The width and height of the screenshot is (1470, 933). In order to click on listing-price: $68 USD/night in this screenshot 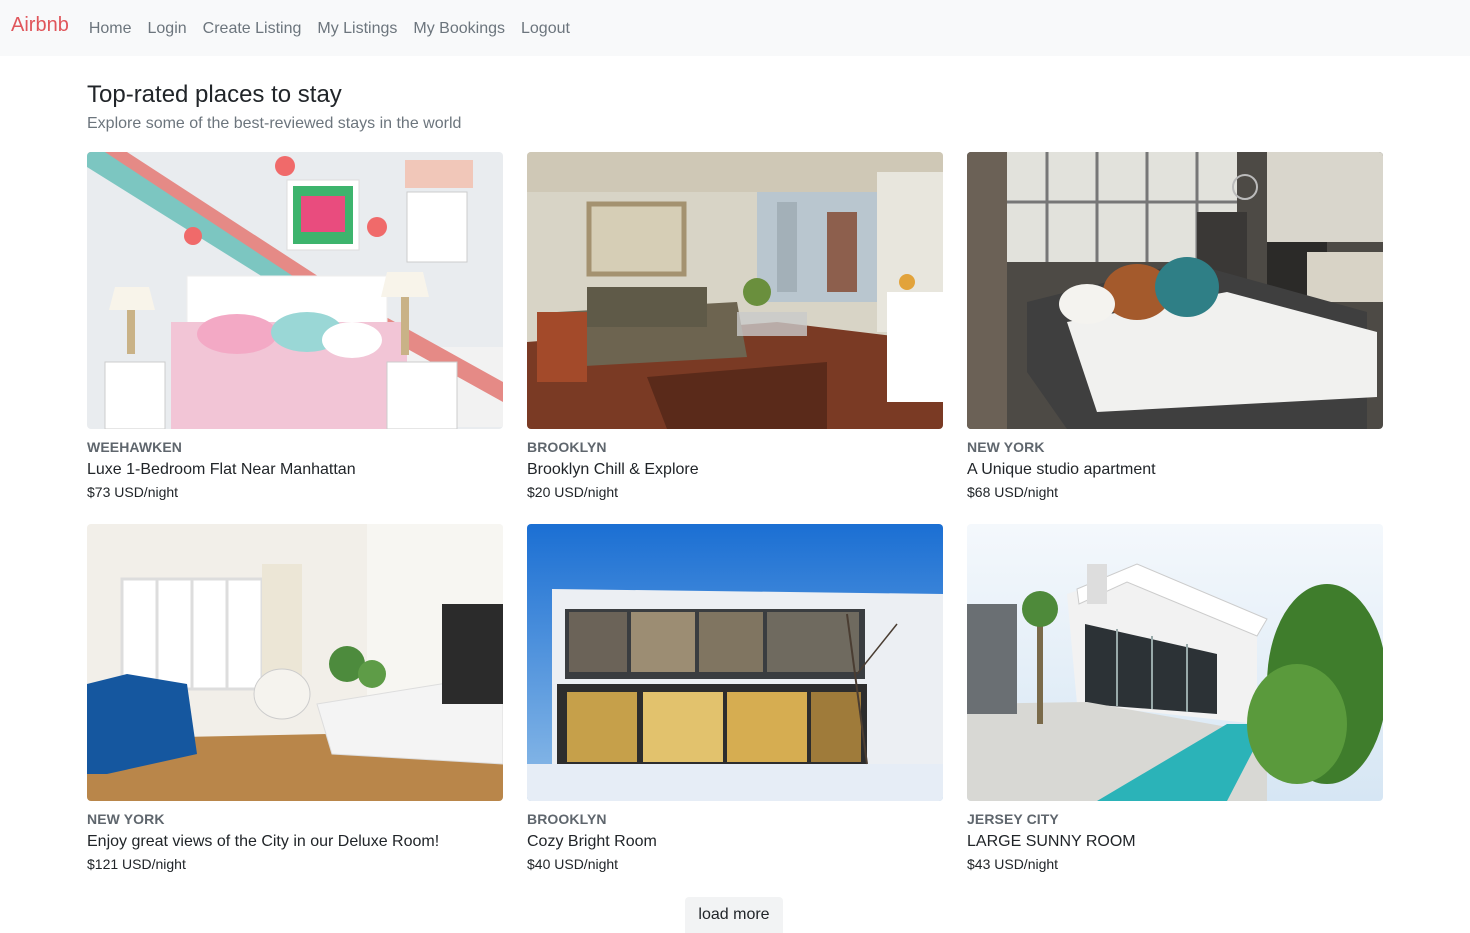, I will do `click(1013, 492)`.